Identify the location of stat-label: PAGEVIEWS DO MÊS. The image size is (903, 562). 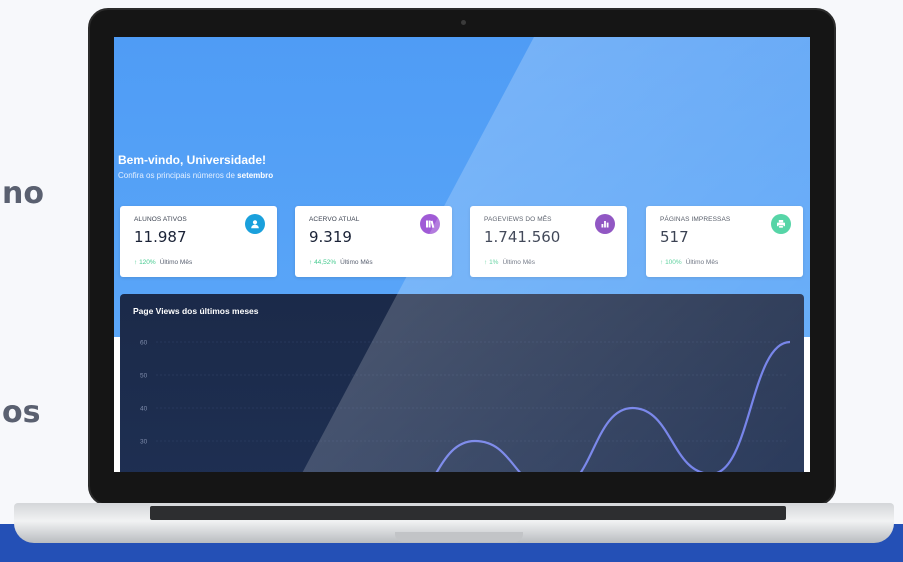
(518, 219).